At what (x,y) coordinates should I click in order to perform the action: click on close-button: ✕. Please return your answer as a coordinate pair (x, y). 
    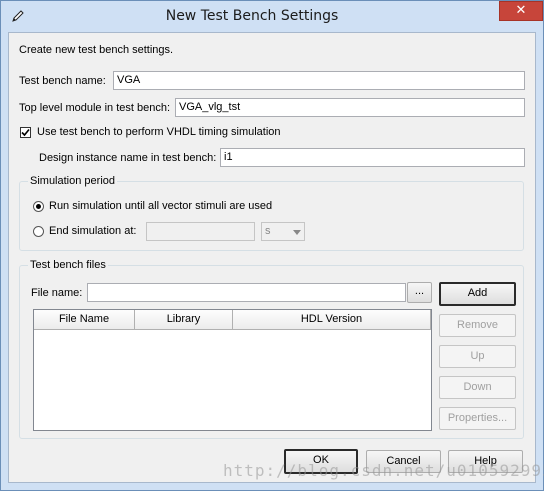
    Looking at the image, I should click on (521, 11).